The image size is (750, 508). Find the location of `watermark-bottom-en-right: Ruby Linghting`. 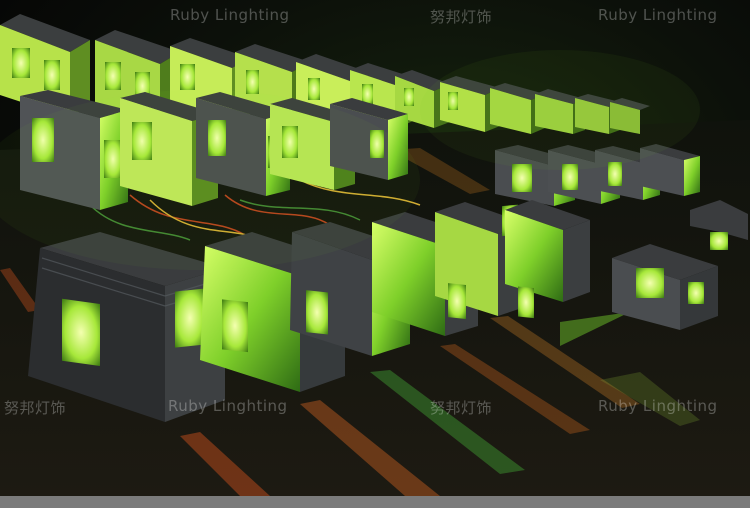

watermark-bottom-en-right: Ruby Linghting is located at coordinates (658, 406).